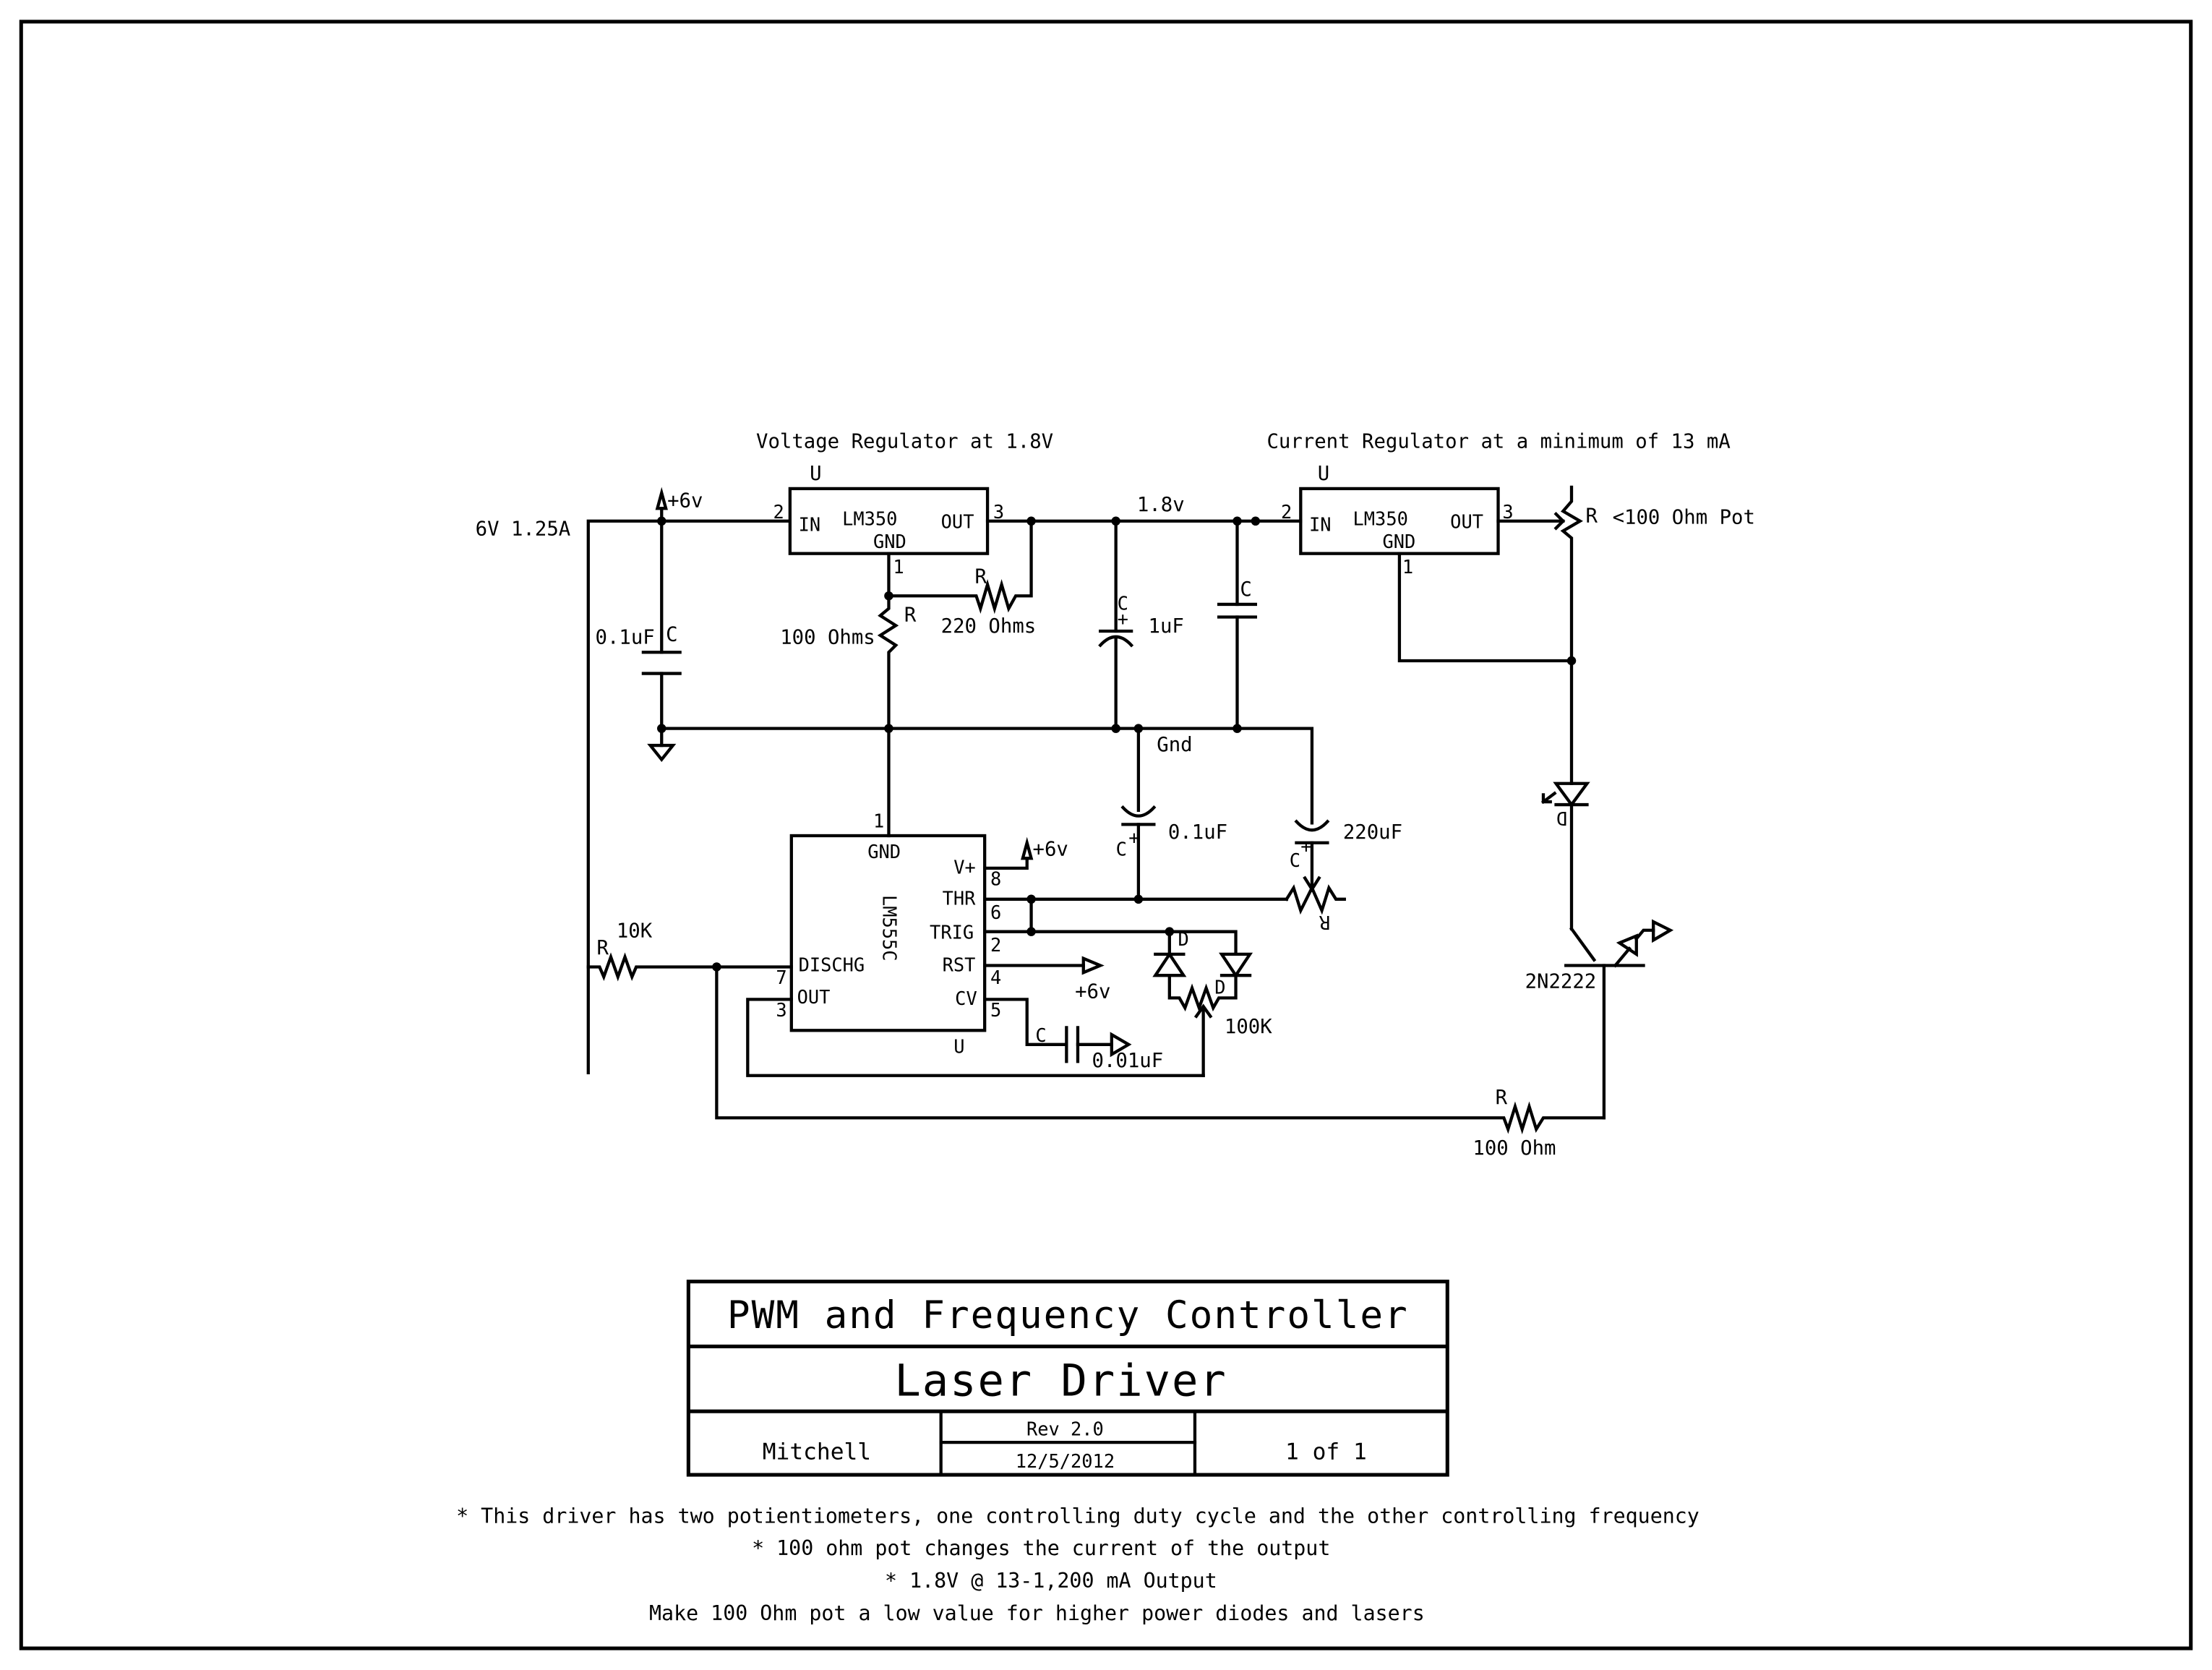  Describe the element at coordinates (1514, 1148) in the screenshot. I see `r-value: 100 Ohm` at that location.